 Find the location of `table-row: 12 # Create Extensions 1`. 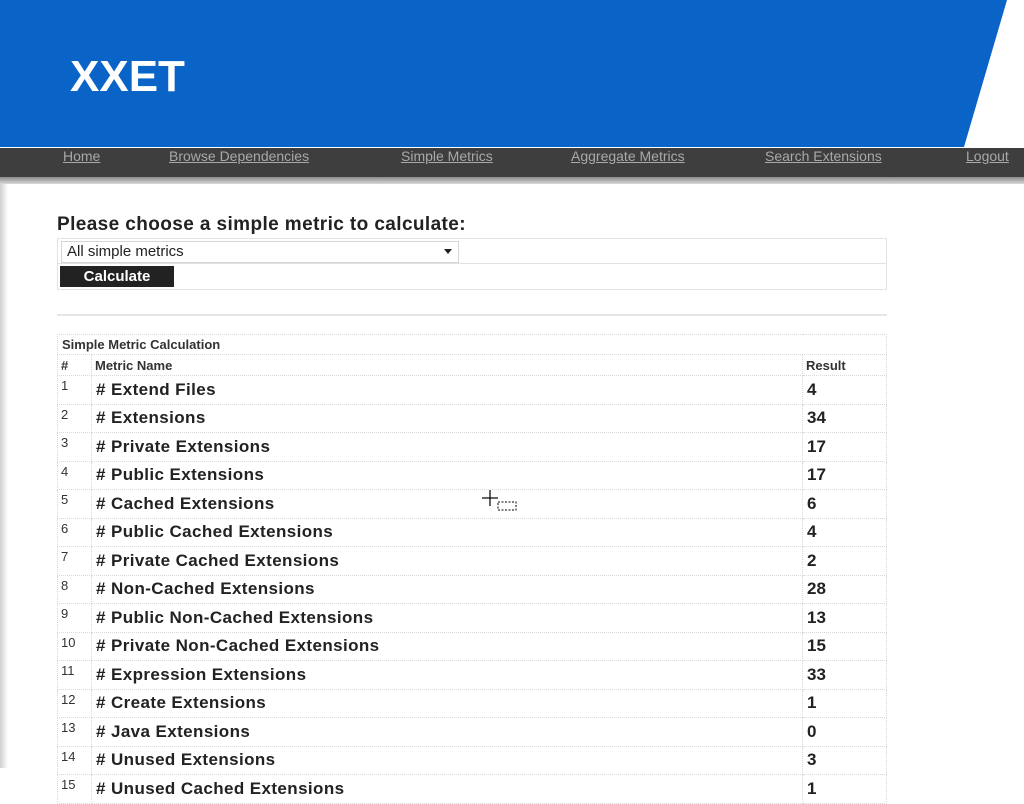

table-row: 12 # Create Extensions 1 is located at coordinates (472, 703).